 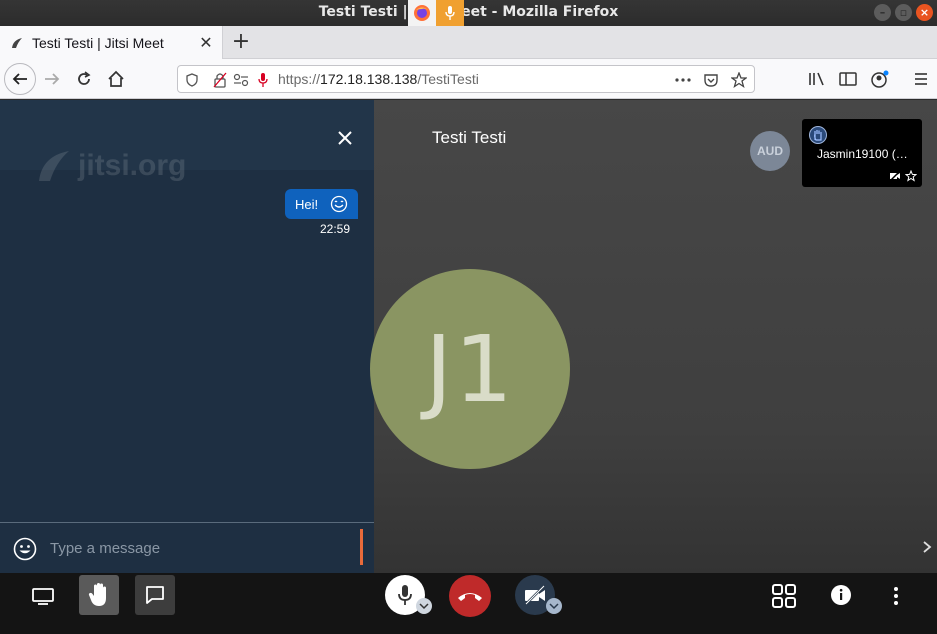 I want to click on chat-toggle-button, so click(x=155, y=595).